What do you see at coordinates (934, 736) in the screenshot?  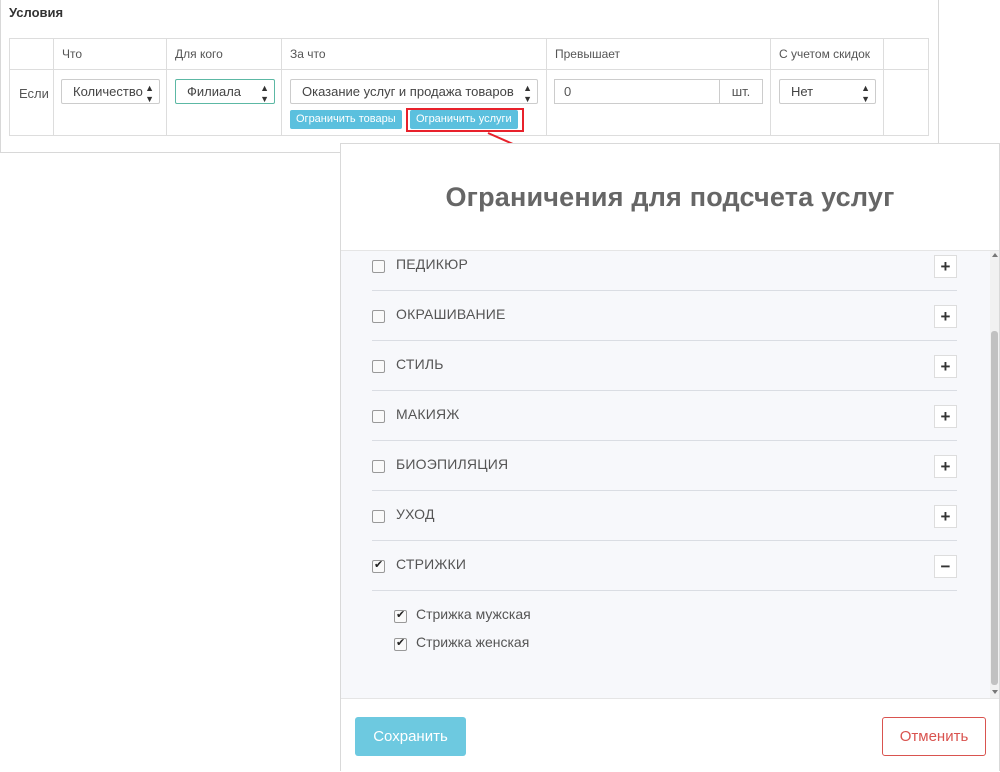 I see `cancel-button: Отменить` at bounding box center [934, 736].